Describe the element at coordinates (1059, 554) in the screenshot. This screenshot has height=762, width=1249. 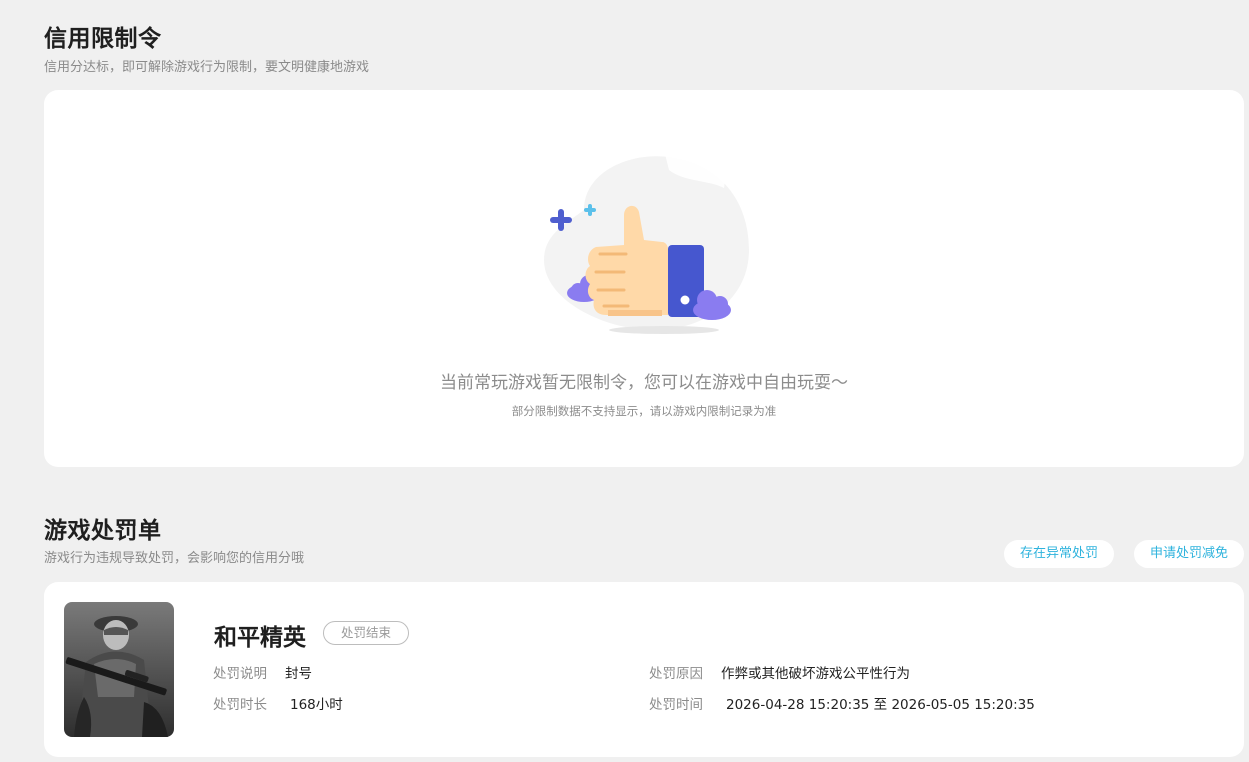
I see `abnormal-penalty-button: 存在异常处罚` at that location.